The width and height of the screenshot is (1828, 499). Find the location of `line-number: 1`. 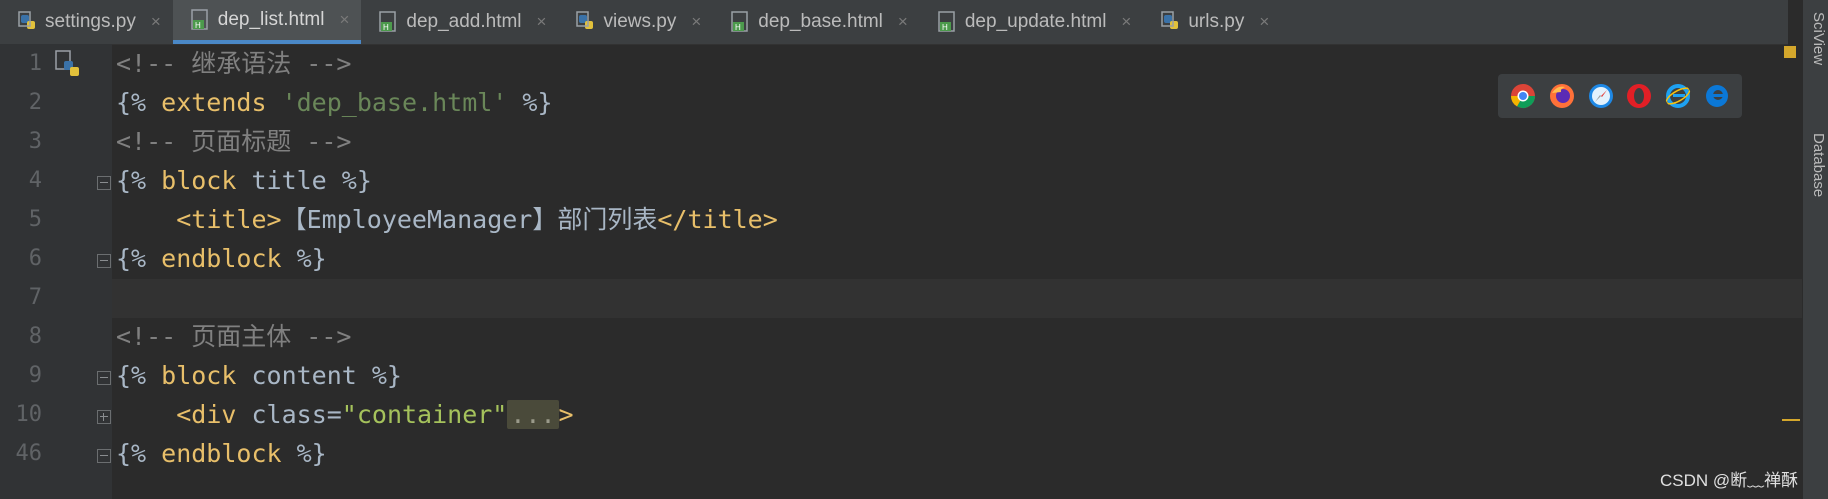

line-number: 1 is located at coordinates (35, 63).